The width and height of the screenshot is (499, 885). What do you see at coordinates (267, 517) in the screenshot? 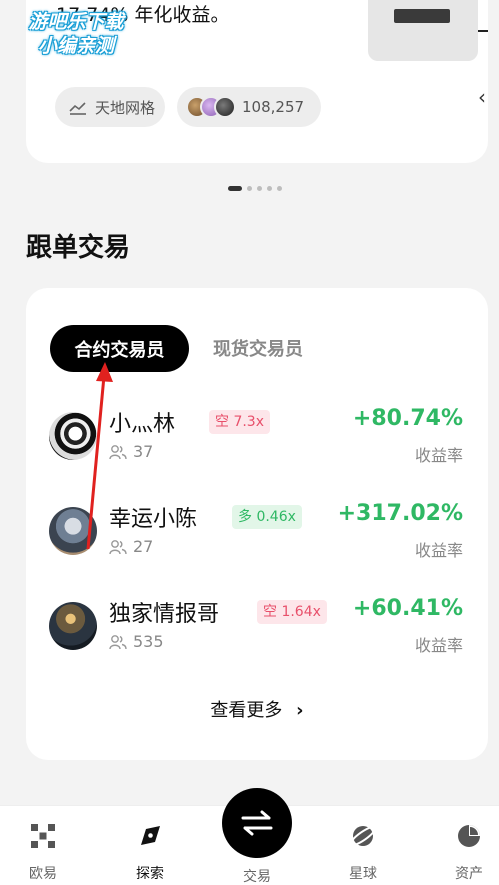
I see `position-tag: 多 0.46x` at bounding box center [267, 517].